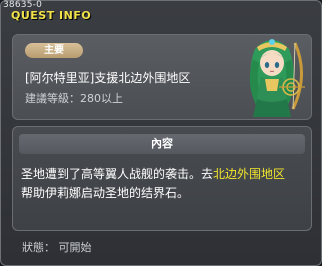 The height and width of the screenshot is (266, 322). What do you see at coordinates (277, 78) in the screenshot?
I see `npc-portrait-icon` at bounding box center [277, 78].